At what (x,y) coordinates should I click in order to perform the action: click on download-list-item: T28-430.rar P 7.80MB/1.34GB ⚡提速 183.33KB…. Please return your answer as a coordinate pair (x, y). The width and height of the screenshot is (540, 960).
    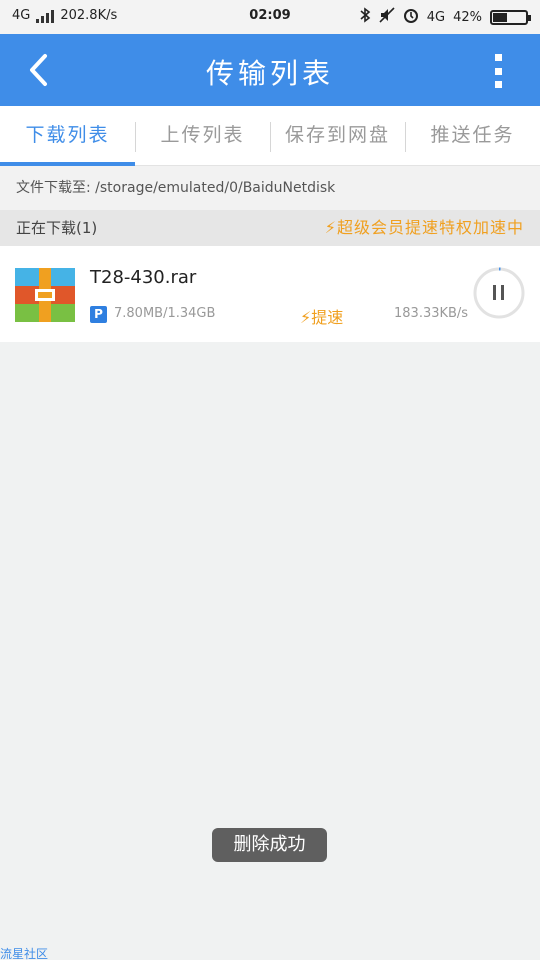
    Looking at the image, I should click on (270, 294).